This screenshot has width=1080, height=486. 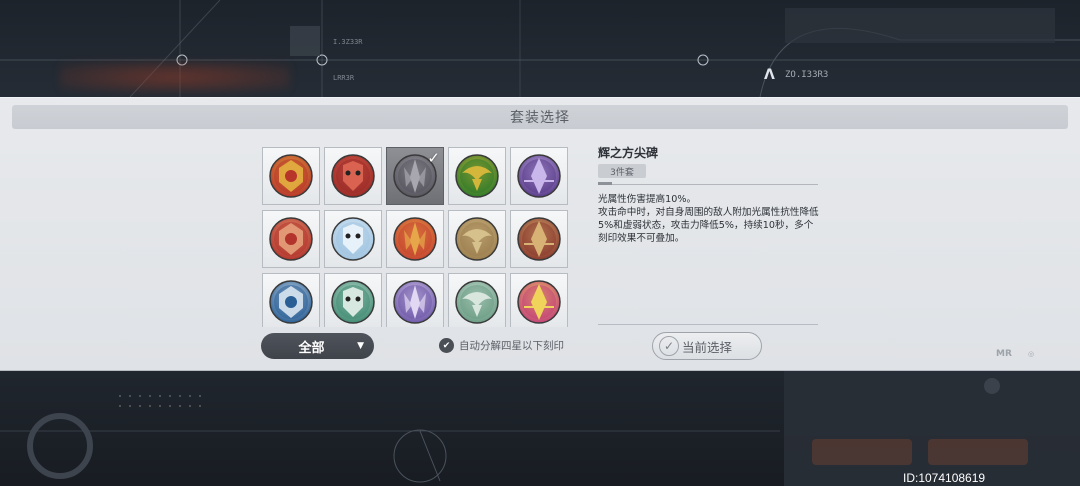 What do you see at coordinates (446, 345) in the screenshot?
I see `checkbox-checked-icon: ✔` at bounding box center [446, 345].